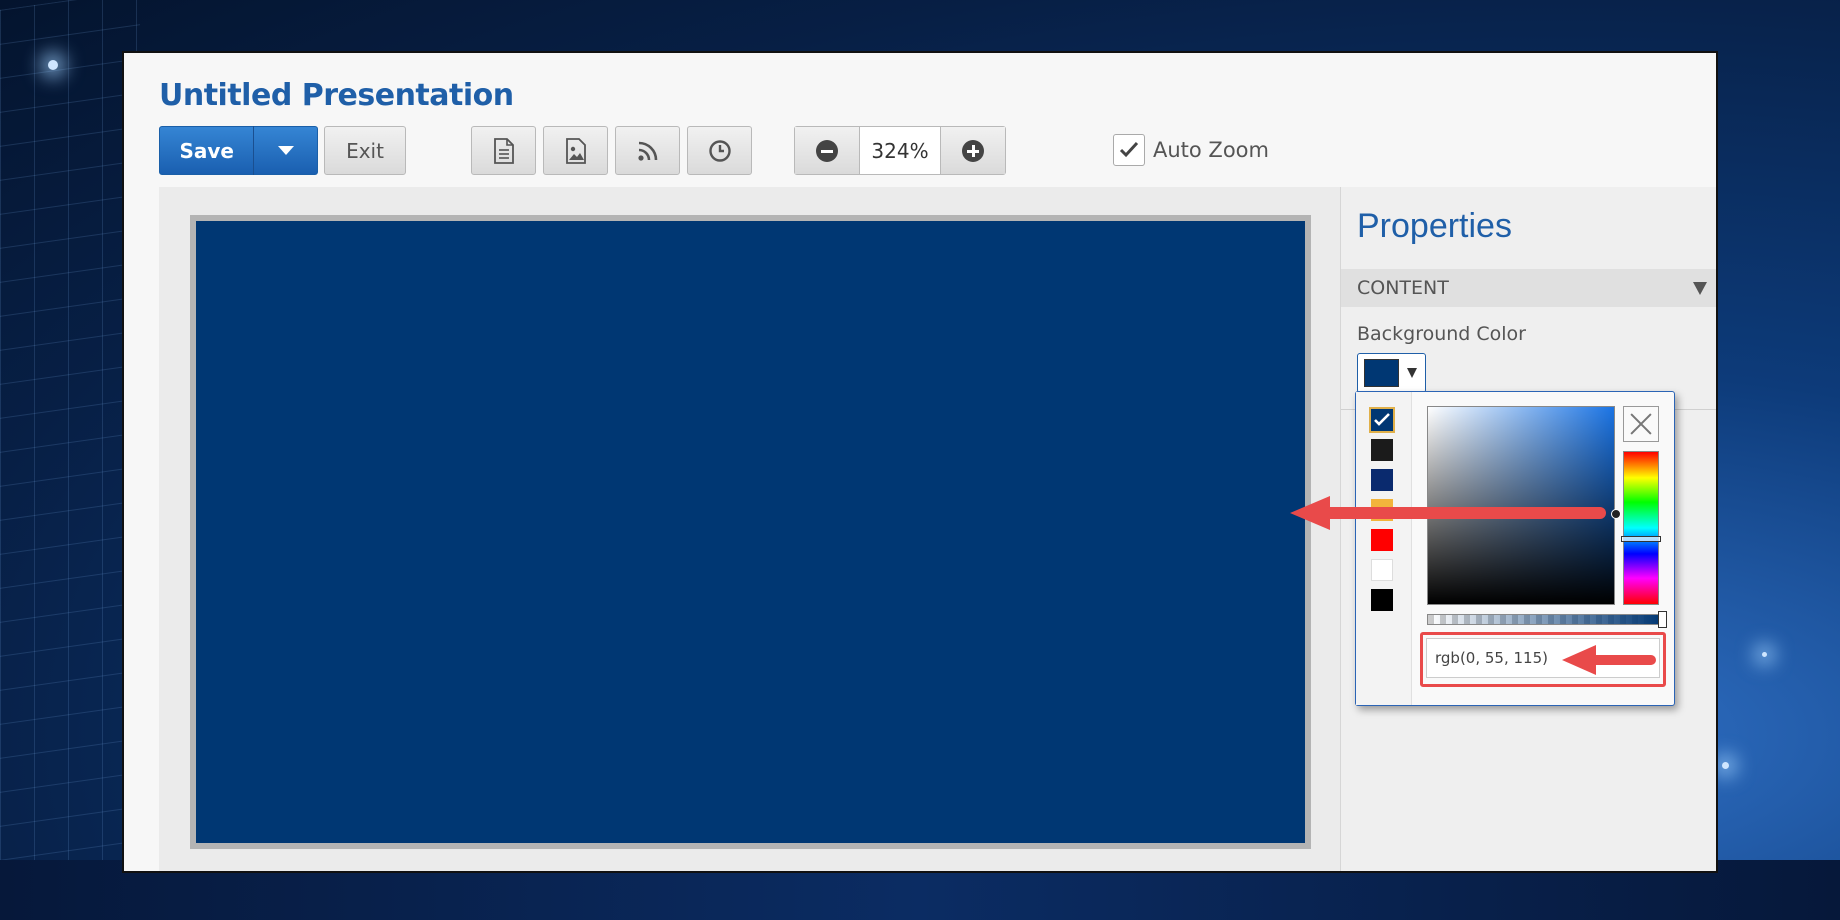 The height and width of the screenshot is (920, 1840). Describe the element at coordinates (1641, 539) in the screenshot. I see `hue-handle` at that location.